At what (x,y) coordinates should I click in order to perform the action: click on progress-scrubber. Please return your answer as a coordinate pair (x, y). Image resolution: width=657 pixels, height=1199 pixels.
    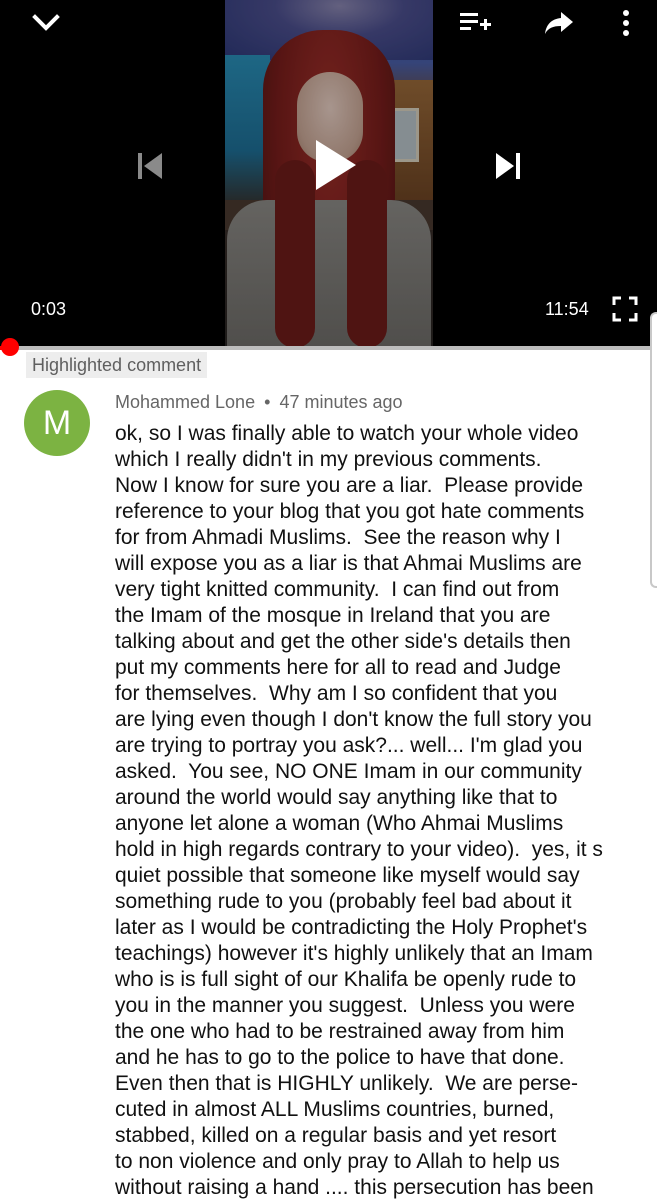
    Looking at the image, I should click on (10, 347).